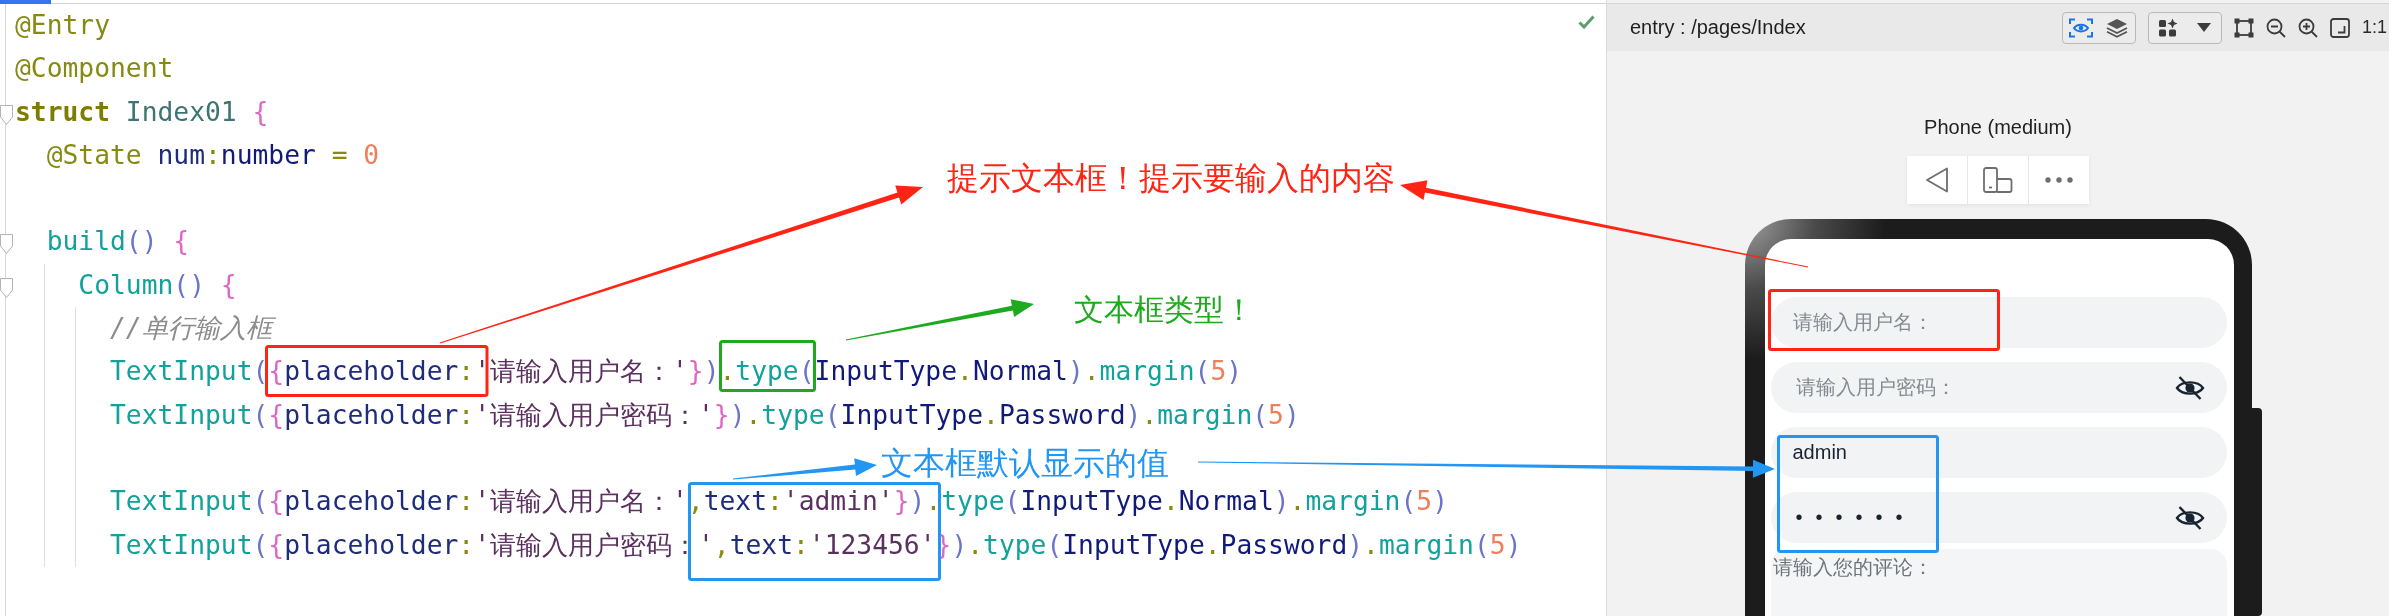 This screenshot has height=616, width=2389. Describe the element at coordinates (1718, 27) in the screenshot. I see `page-path: entry : /pages/Index` at that location.